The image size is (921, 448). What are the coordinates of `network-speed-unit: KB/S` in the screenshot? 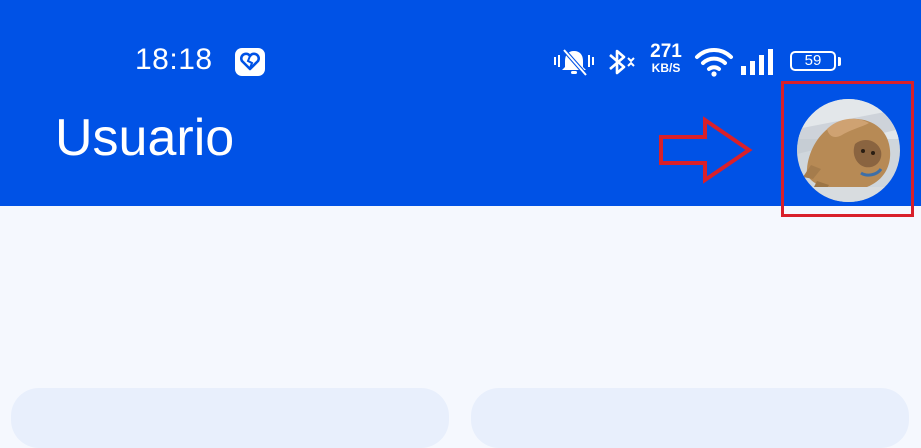 It's located at (666, 68).